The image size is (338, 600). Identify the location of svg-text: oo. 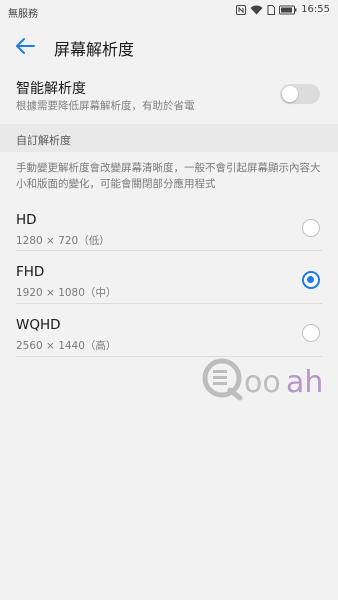
(262, 382).